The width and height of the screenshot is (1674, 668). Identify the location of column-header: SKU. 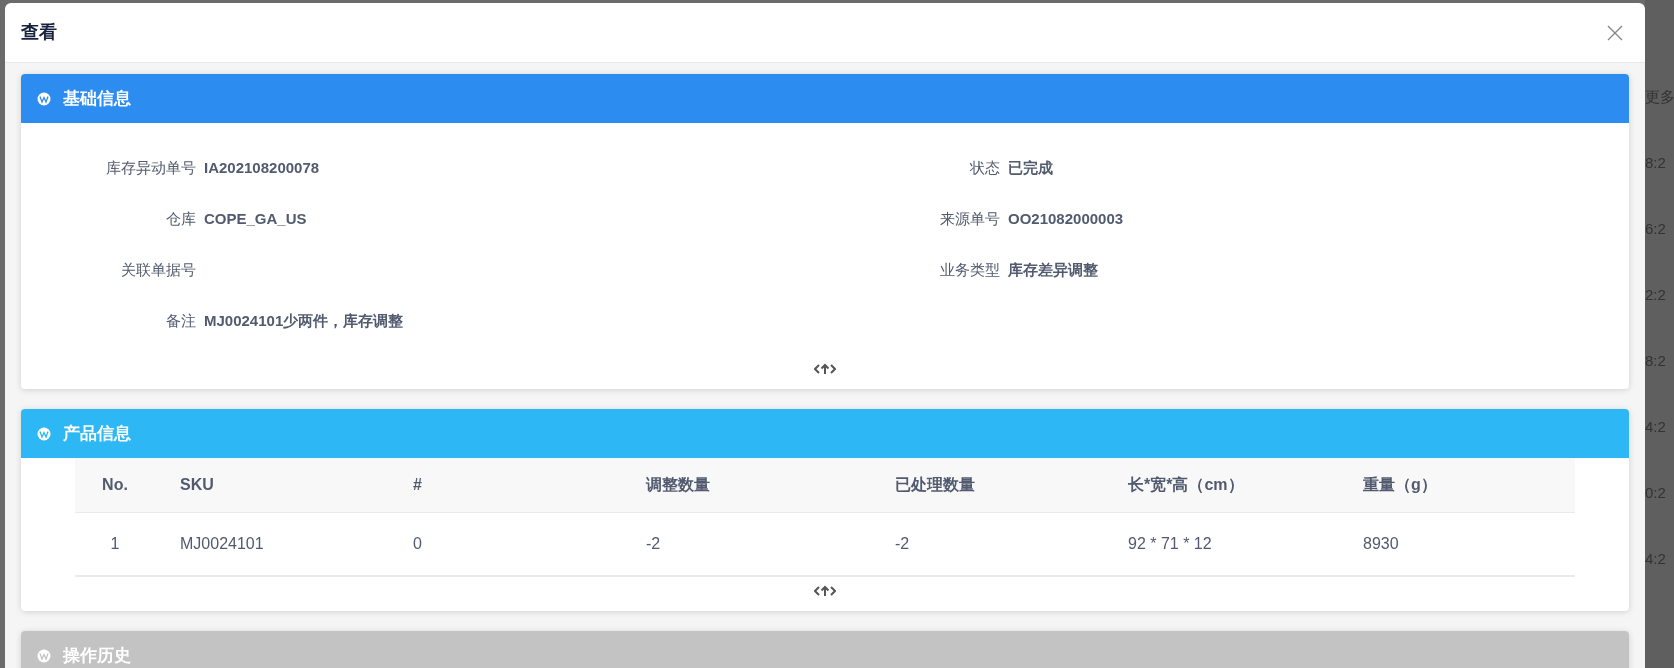
(197, 485).